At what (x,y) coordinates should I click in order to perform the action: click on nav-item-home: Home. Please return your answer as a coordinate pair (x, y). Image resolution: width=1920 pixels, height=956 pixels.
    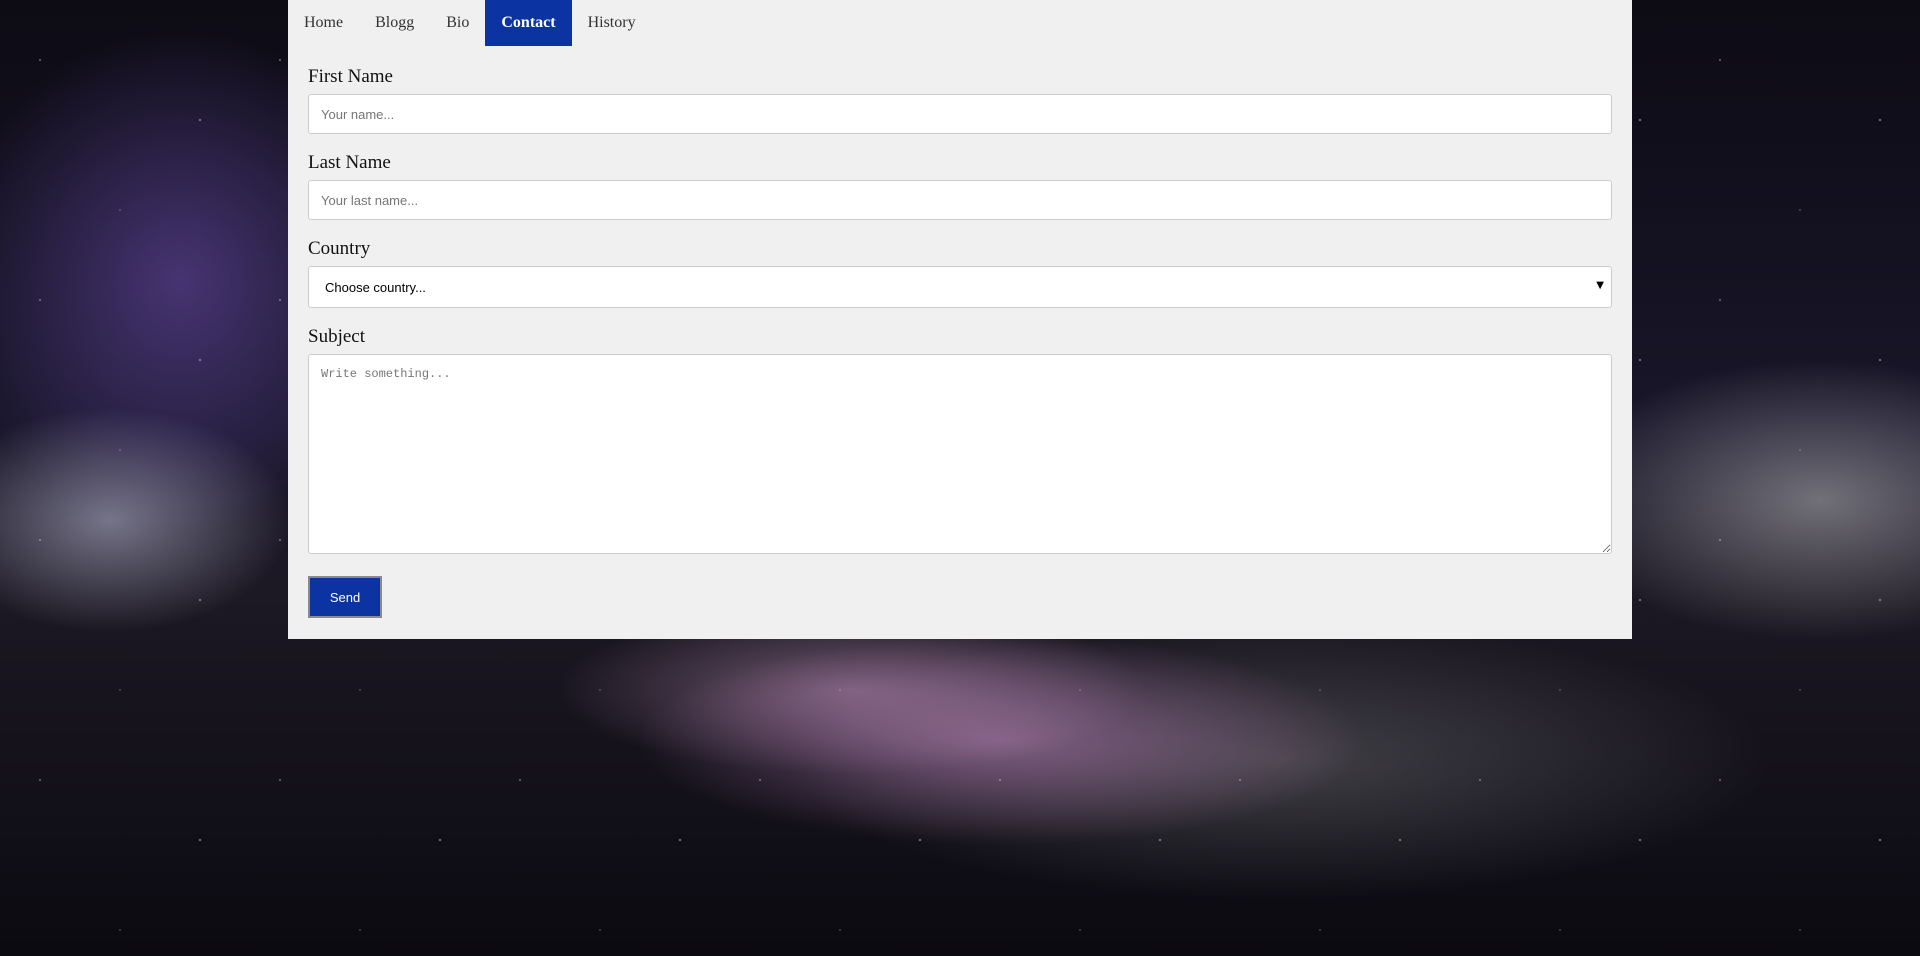
    Looking at the image, I should click on (323, 23).